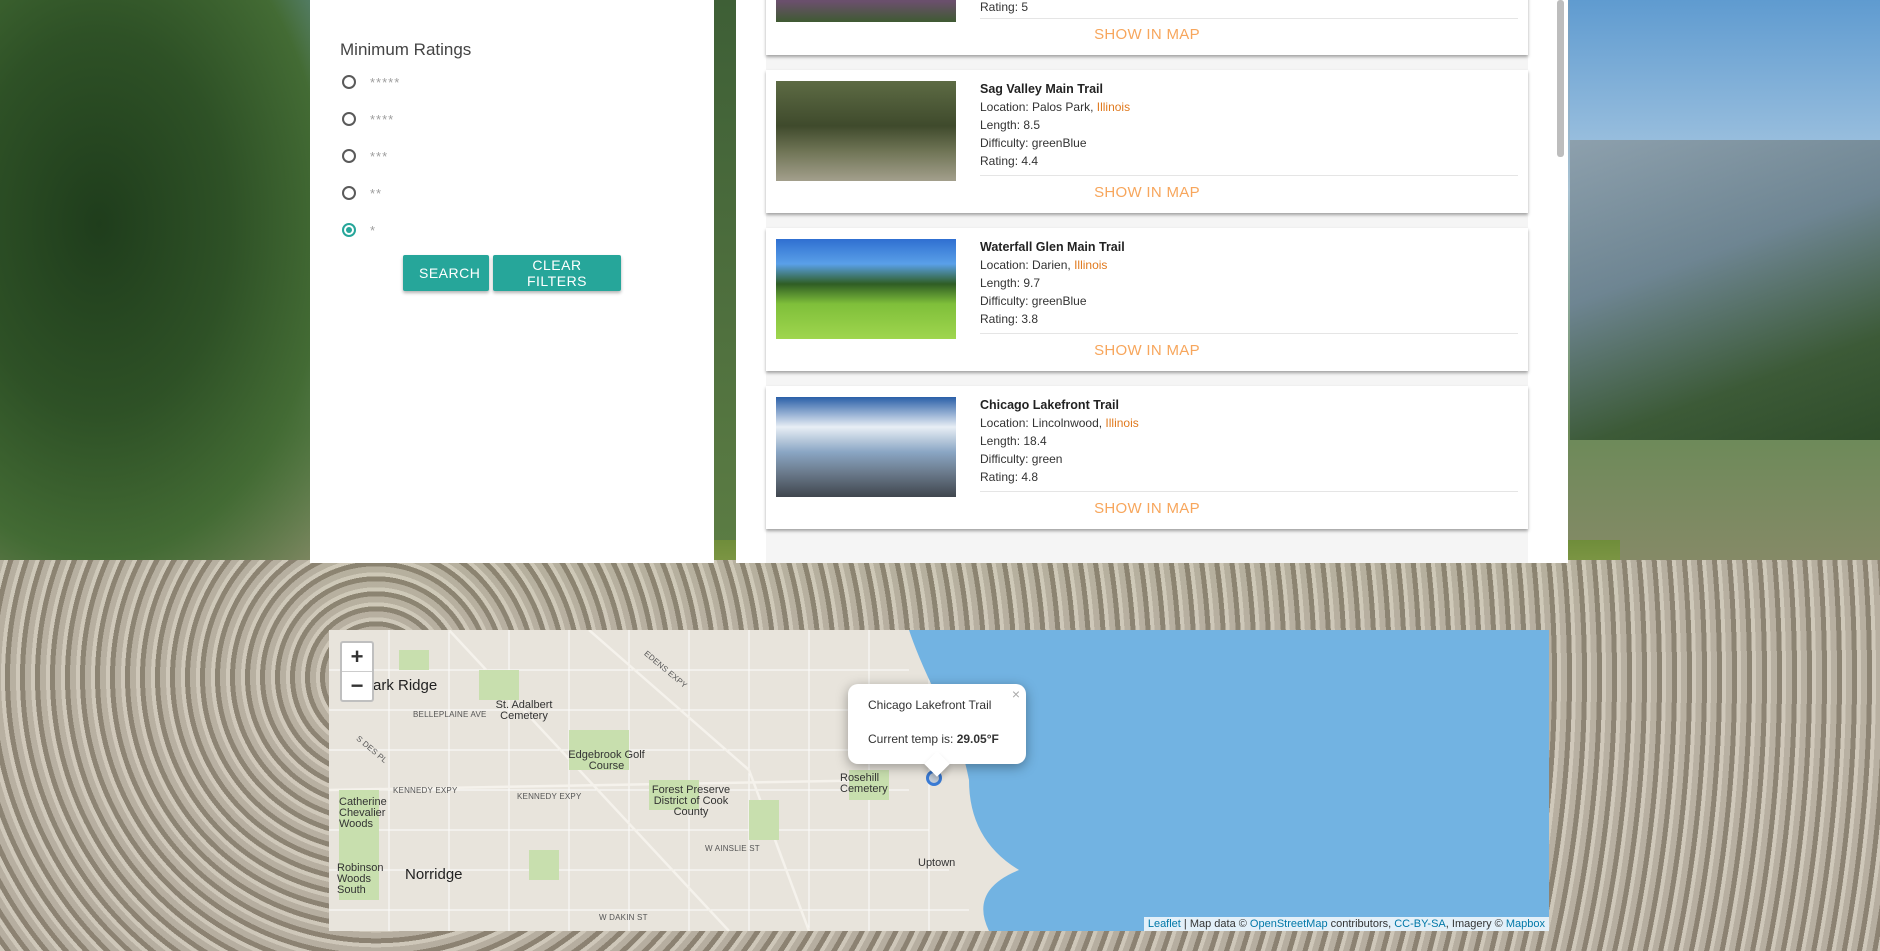 This screenshot has width=1880, height=951. Describe the element at coordinates (1004, 7) in the screenshot. I see `trail-rating: Rating: 5` at that location.